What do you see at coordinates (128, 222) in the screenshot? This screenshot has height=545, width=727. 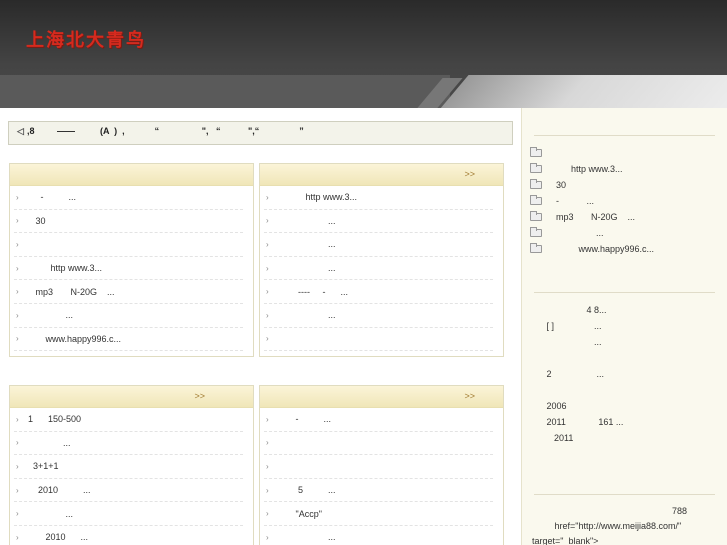 I see `list-item: › 30` at bounding box center [128, 222].